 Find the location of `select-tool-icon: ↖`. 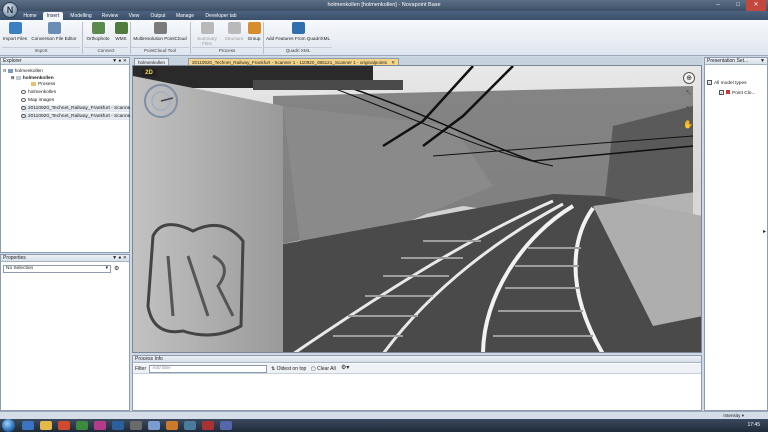

select-tool-icon: ↖ is located at coordinates (688, 108).